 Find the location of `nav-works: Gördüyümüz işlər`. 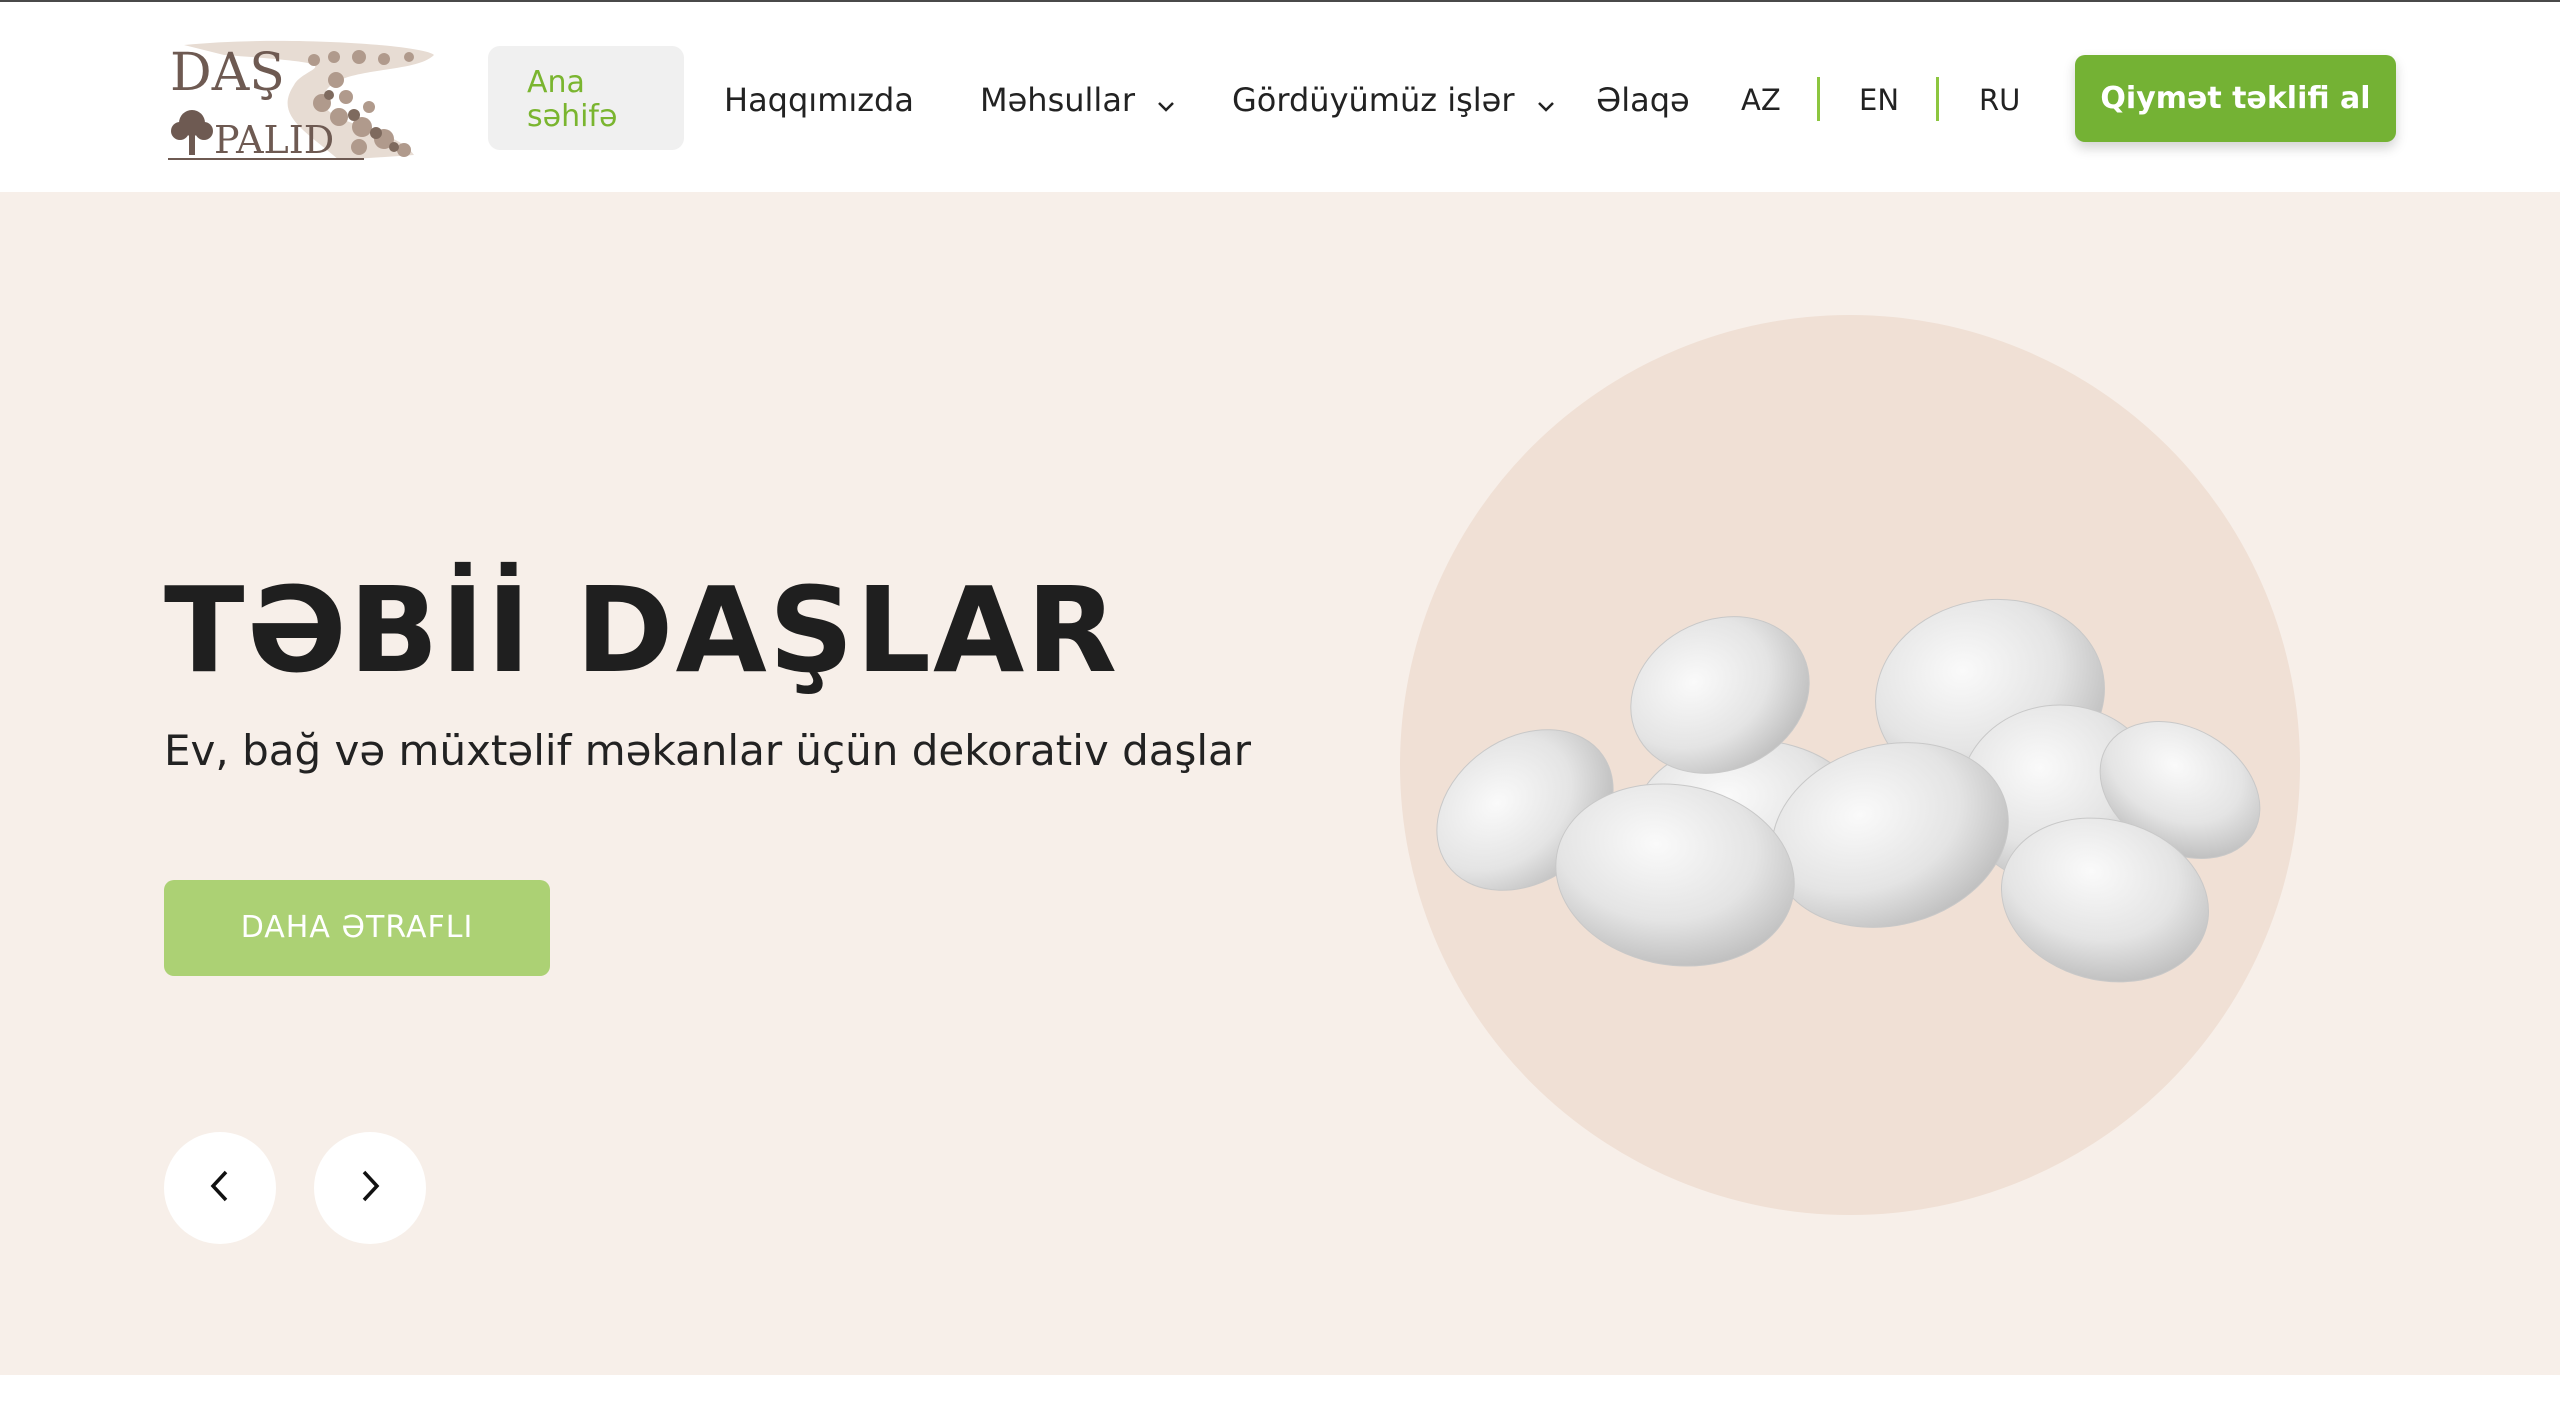

nav-works: Gördüyümüz işlər is located at coordinates (1393, 101).